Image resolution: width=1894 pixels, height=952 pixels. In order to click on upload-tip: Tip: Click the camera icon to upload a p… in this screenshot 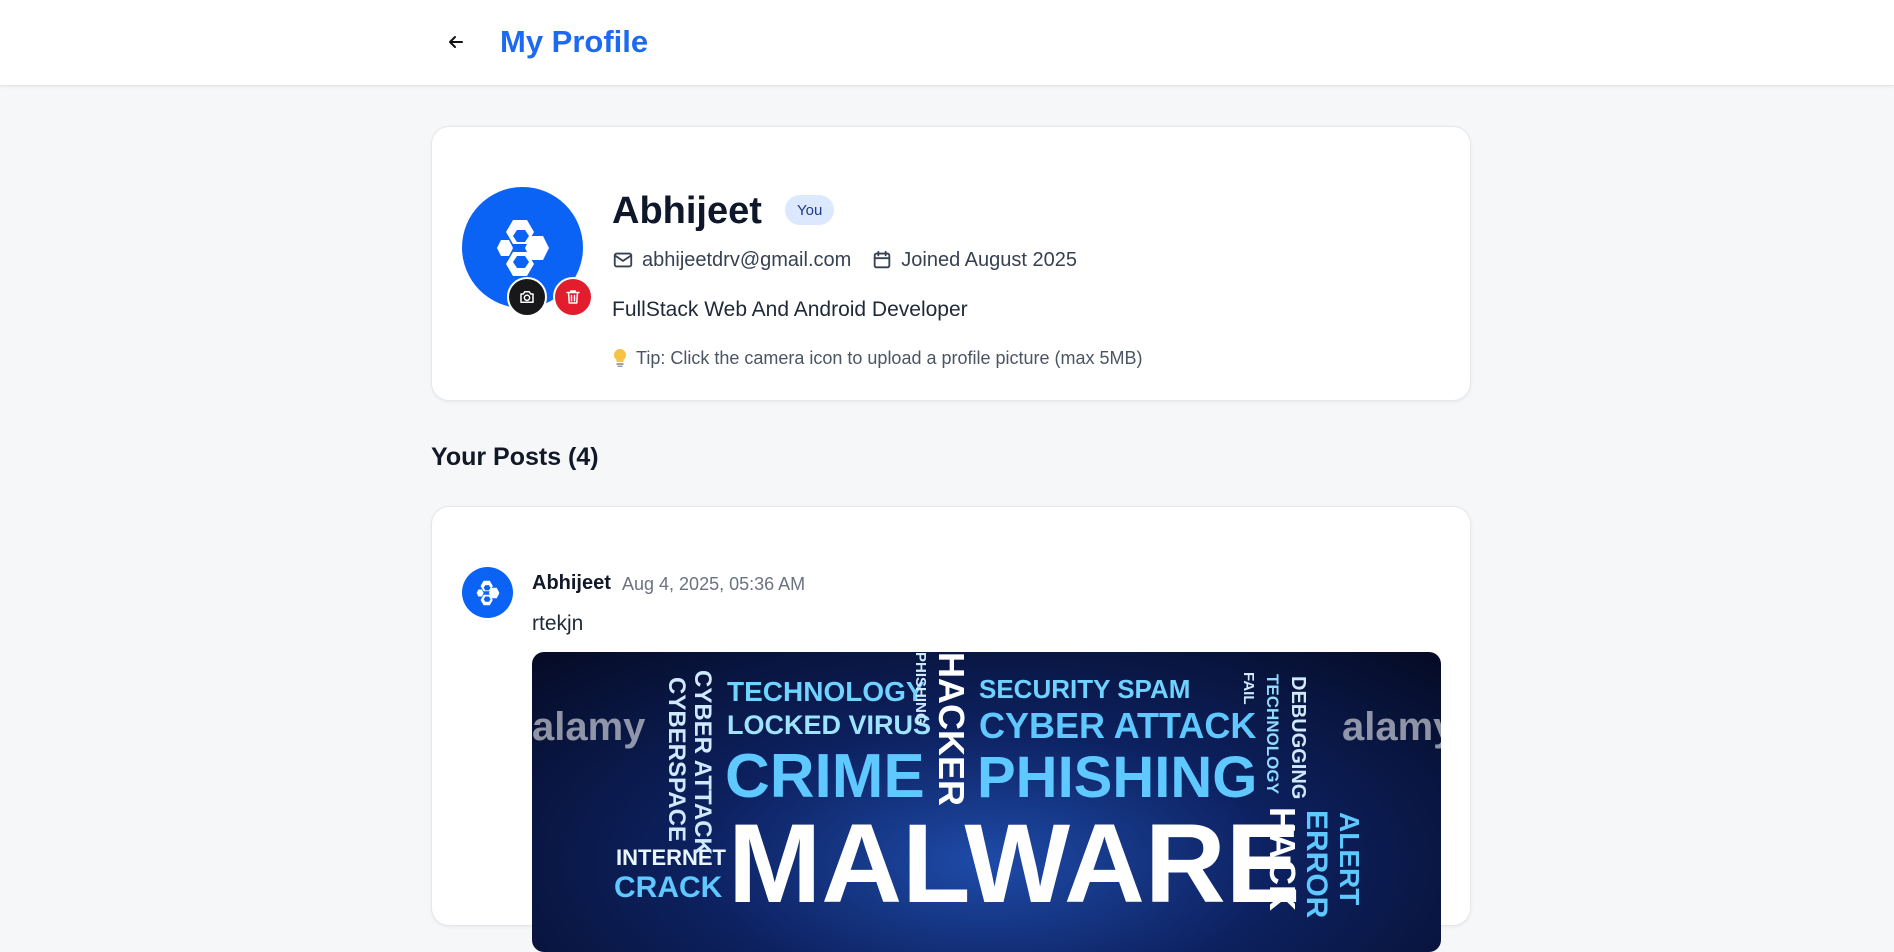, I will do `click(877, 358)`.